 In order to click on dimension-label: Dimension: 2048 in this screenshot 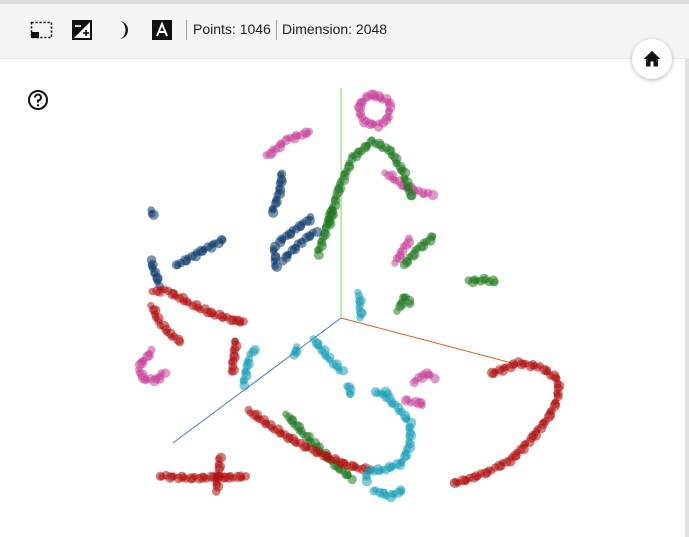, I will do `click(335, 29)`.